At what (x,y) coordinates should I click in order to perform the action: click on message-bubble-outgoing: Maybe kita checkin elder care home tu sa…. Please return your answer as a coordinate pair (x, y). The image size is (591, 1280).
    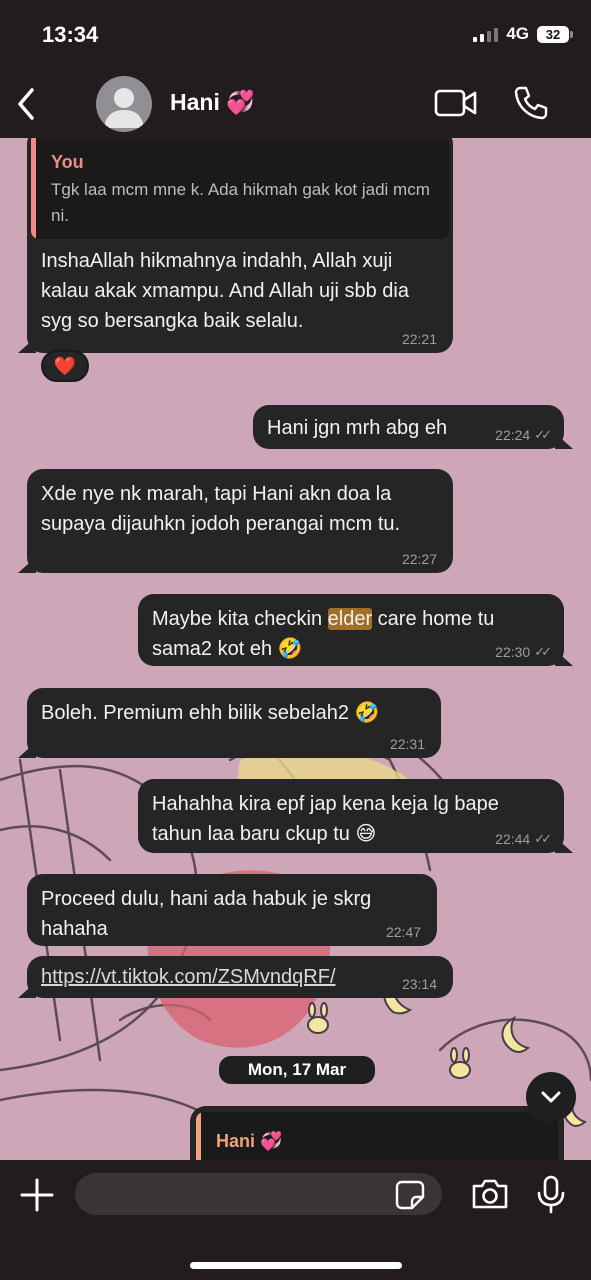
    Looking at the image, I should click on (351, 630).